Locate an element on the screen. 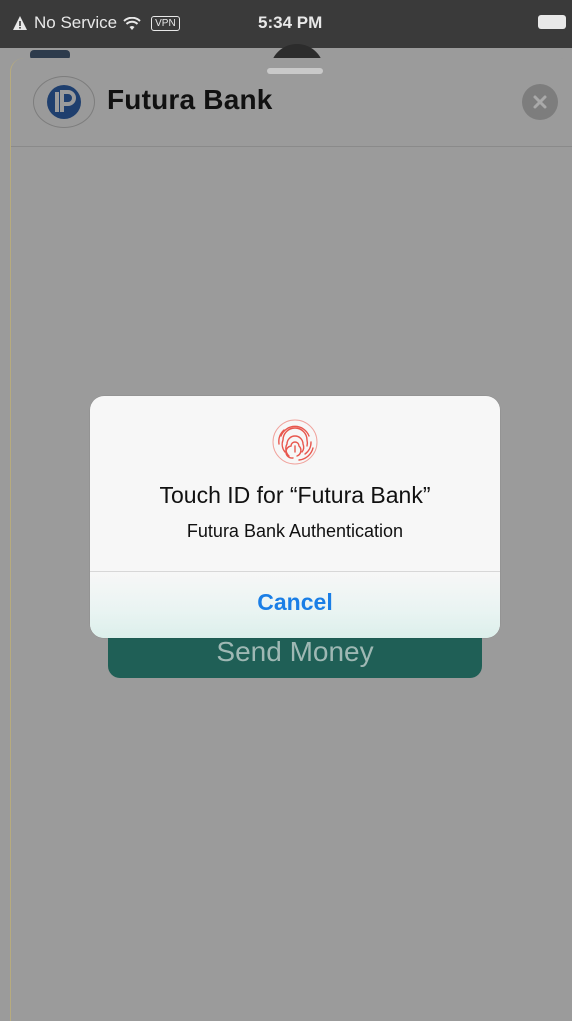 The height and width of the screenshot is (1021, 572). vpn-badge: VPN is located at coordinates (165, 23).